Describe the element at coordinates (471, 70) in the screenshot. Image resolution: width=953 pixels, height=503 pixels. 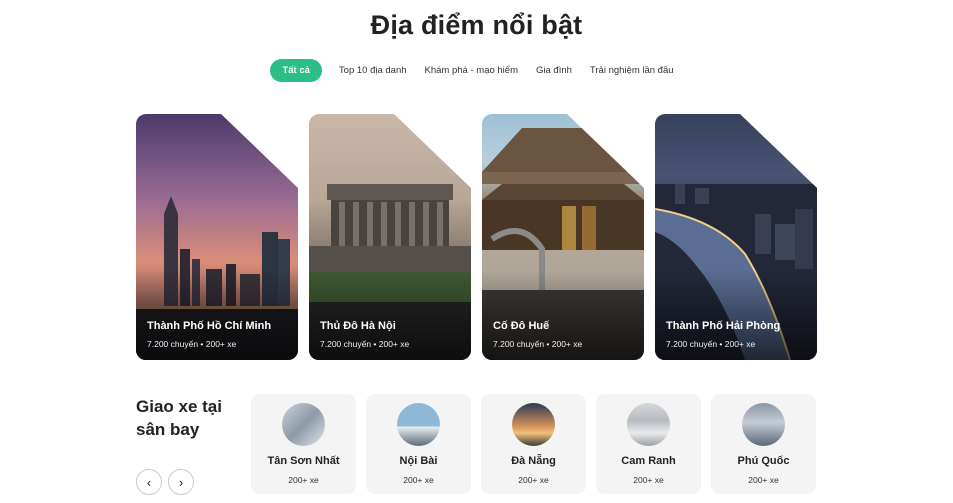
I see `tab-adventure: Khám phá - mạo hiểm` at that location.